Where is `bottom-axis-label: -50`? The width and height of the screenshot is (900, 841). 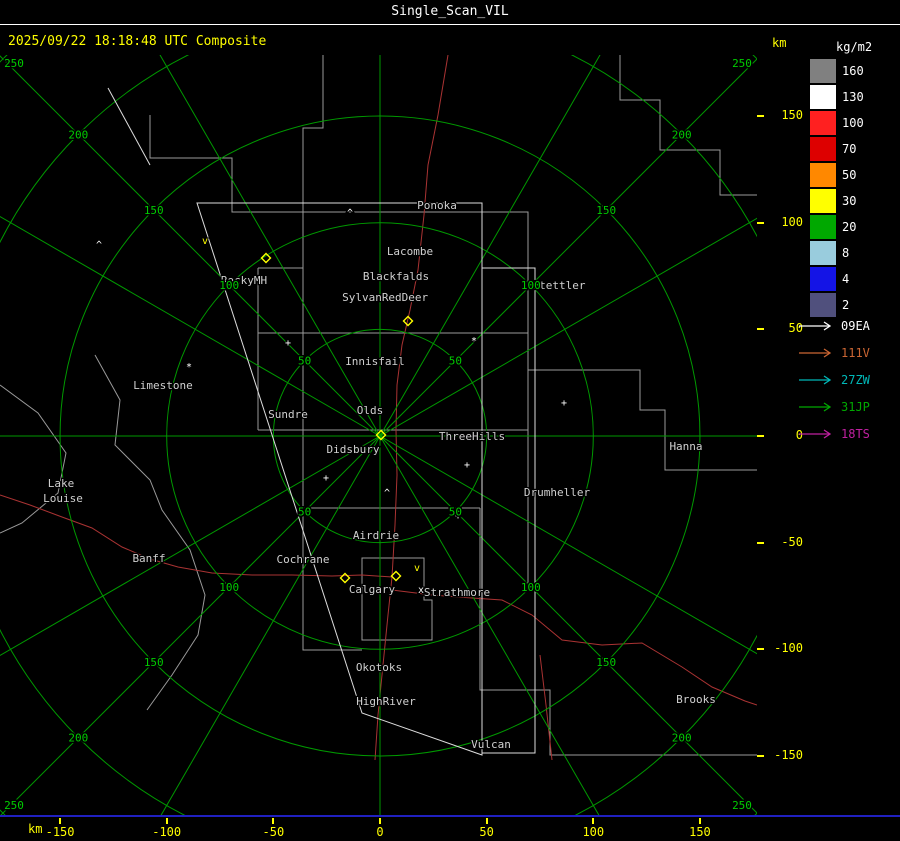
bottom-axis-label: -50 is located at coordinates (273, 832).